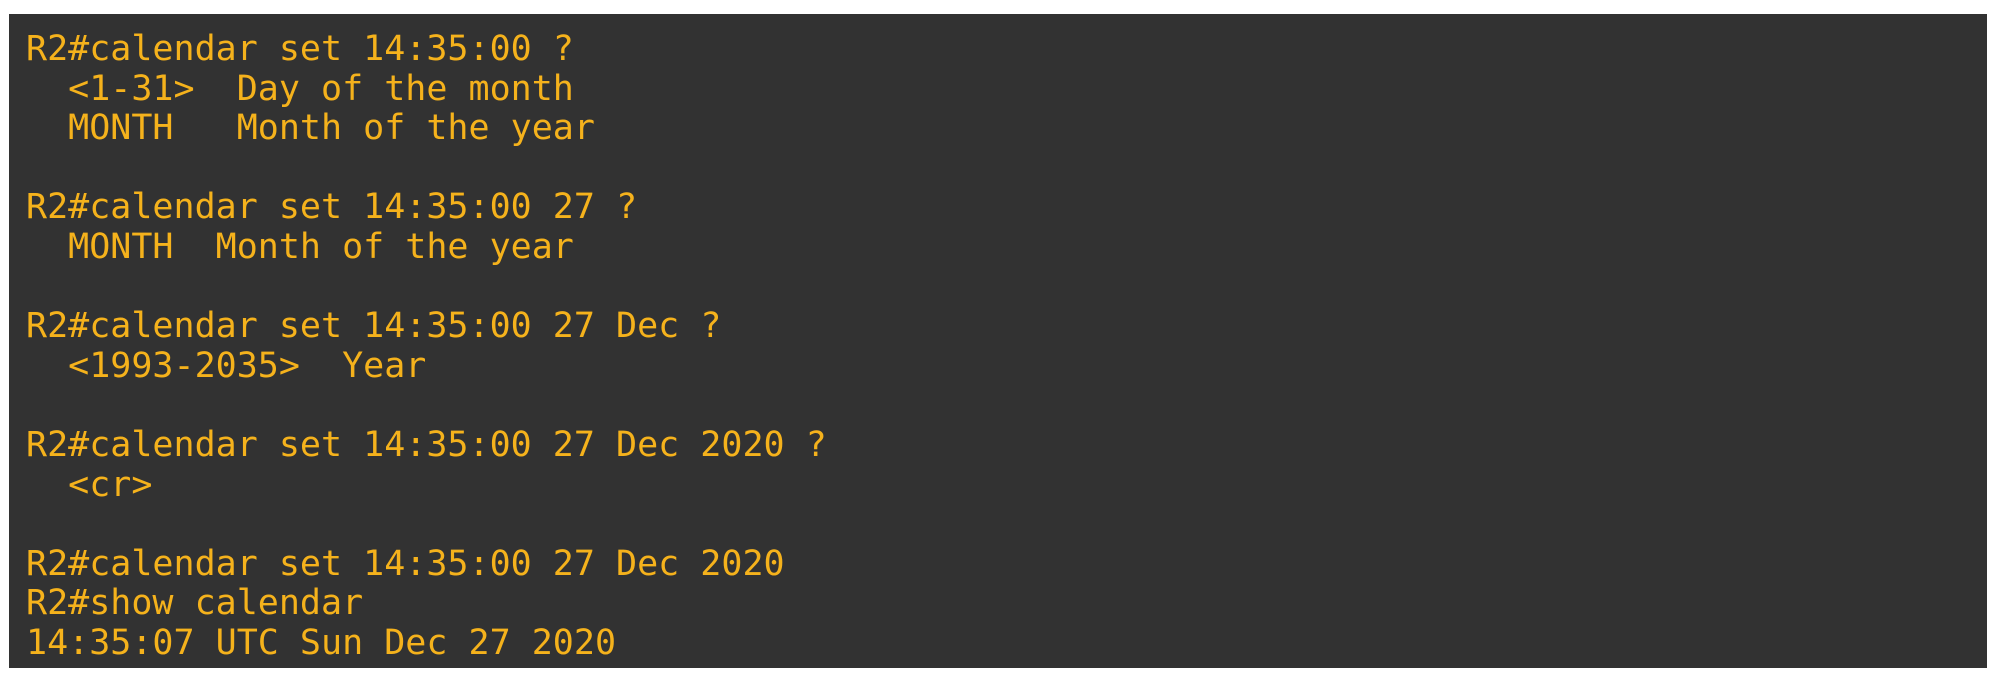  Describe the element at coordinates (321, 642) in the screenshot. I see `calendar-output-line: 14:35:07 UTC Sun Dec 27 2020` at that location.